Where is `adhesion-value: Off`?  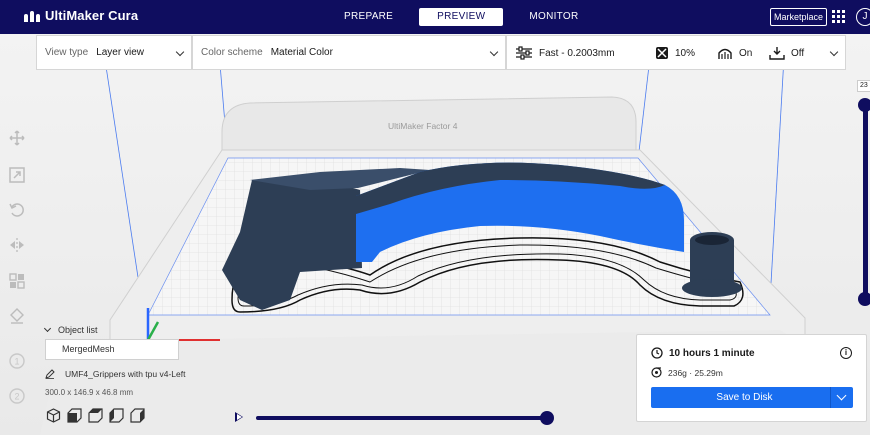 adhesion-value: Off is located at coordinates (798, 53).